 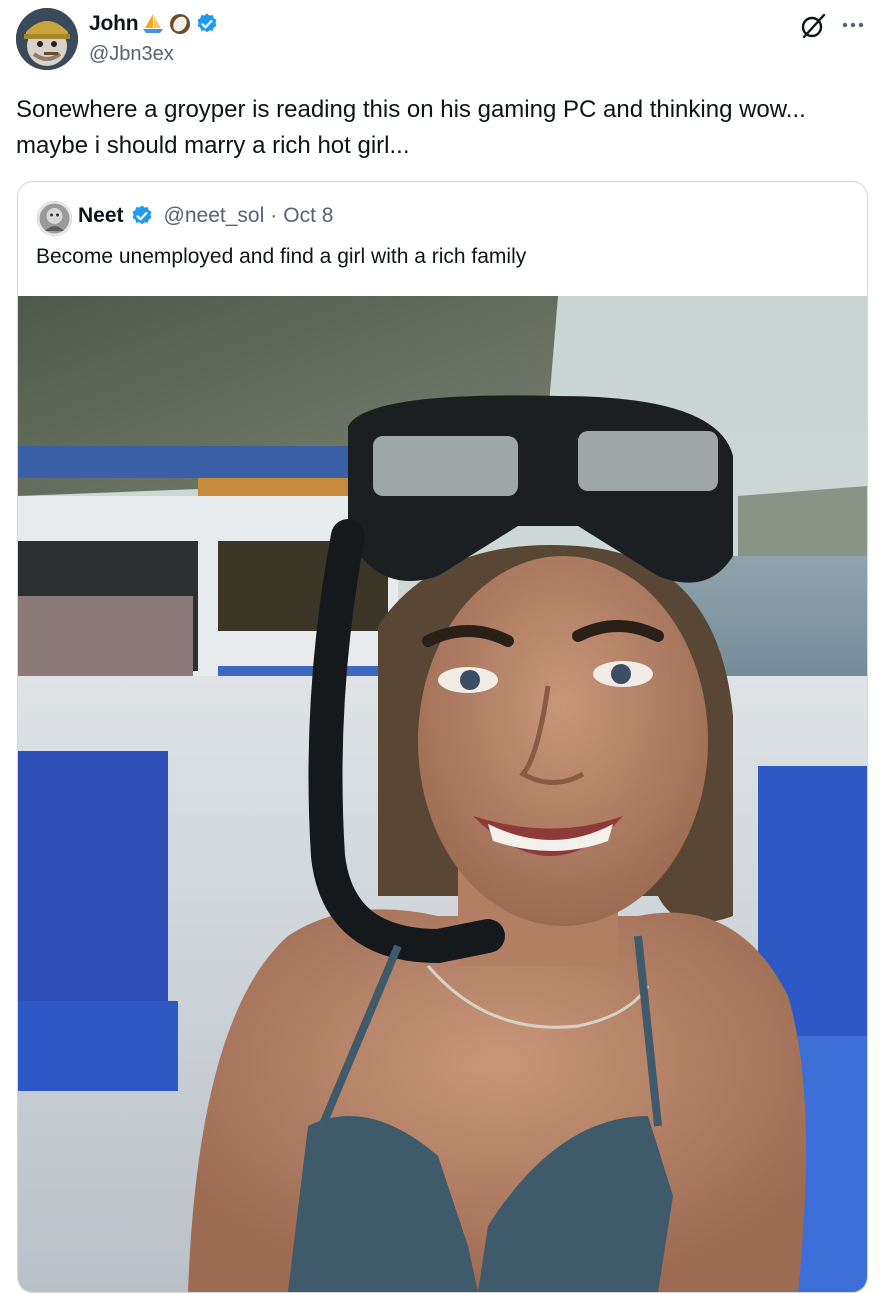 What do you see at coordinates (101, 216) in the screenshot?
I see `quote-author-name: Neet` at bounding box center [101, 216].